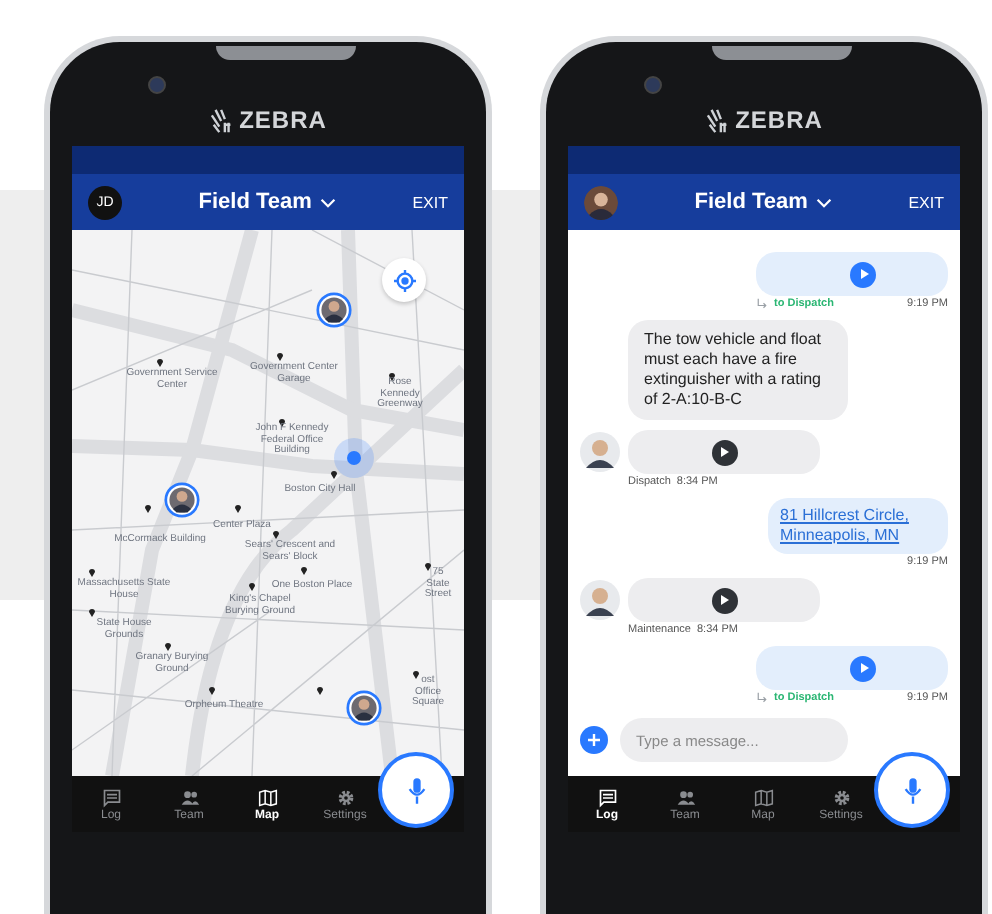 The width and height of the screenshot is (992, 914). I want to click on current-location-icon, so click(354, 458).